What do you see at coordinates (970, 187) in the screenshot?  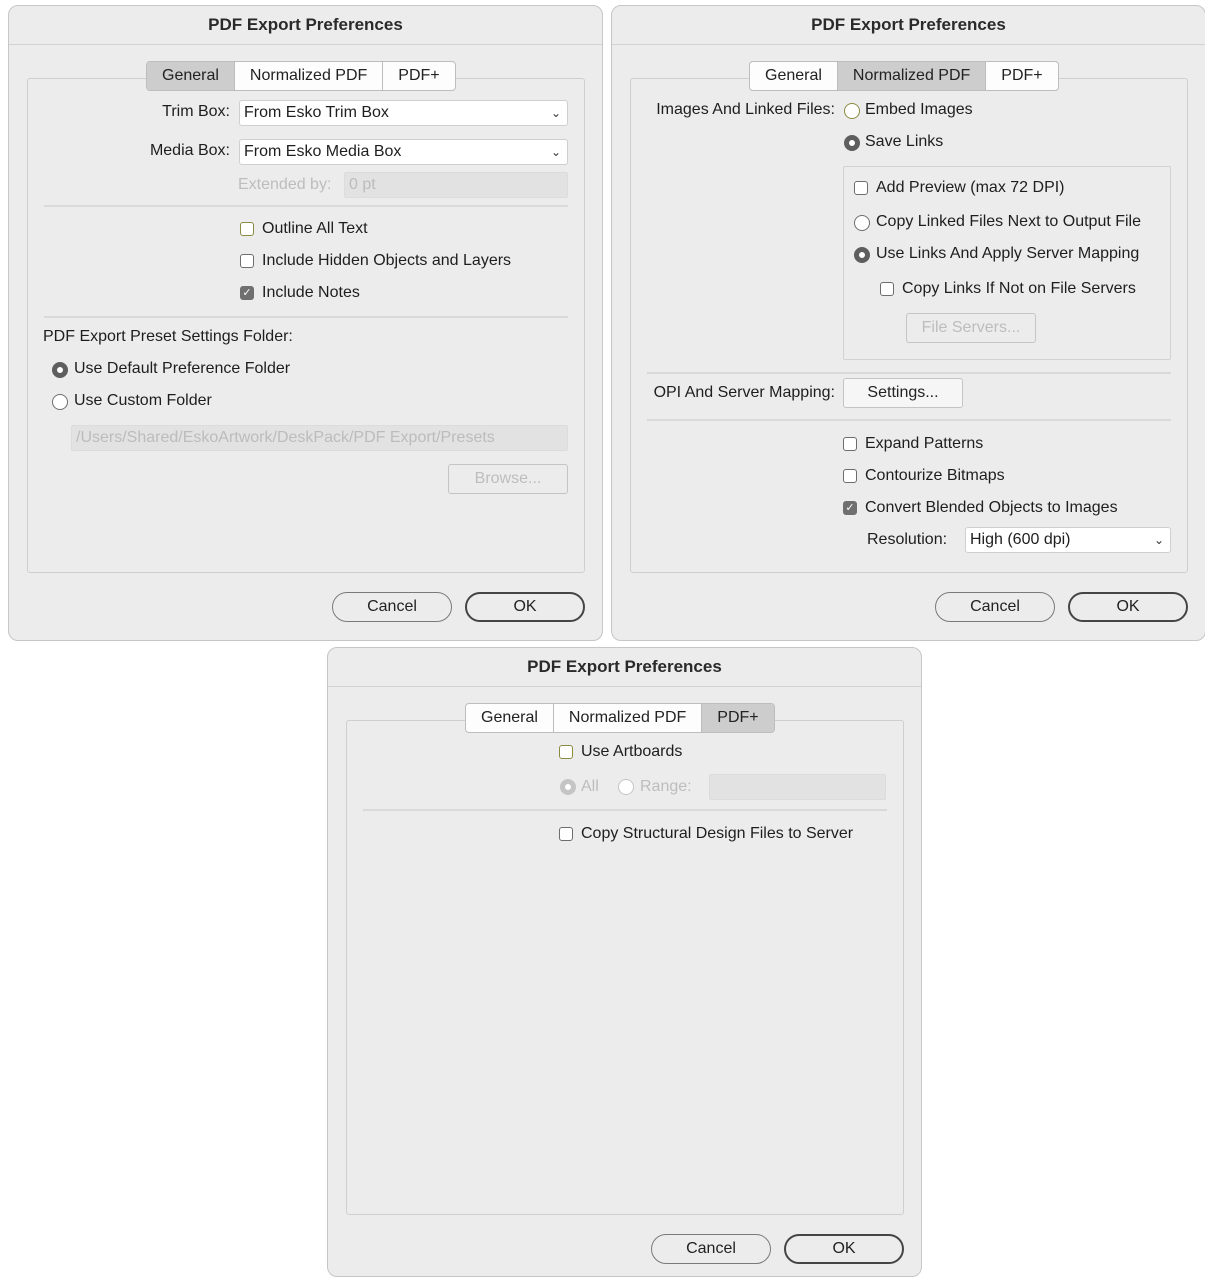 I see `add-preview-label: Add Preview (max 72 DPI)` at bounding box center [970, 187].